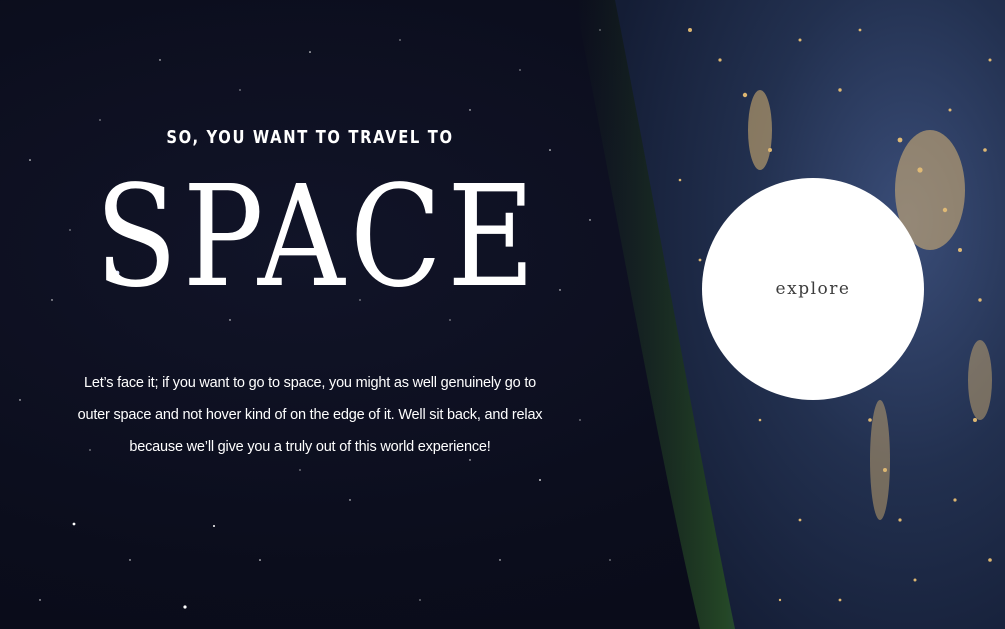 This screenshot has height=629, width=1005. Describe the element at coordinates (318, 237) in the screenshot. I see `hero-headline: SPACE` at that location.